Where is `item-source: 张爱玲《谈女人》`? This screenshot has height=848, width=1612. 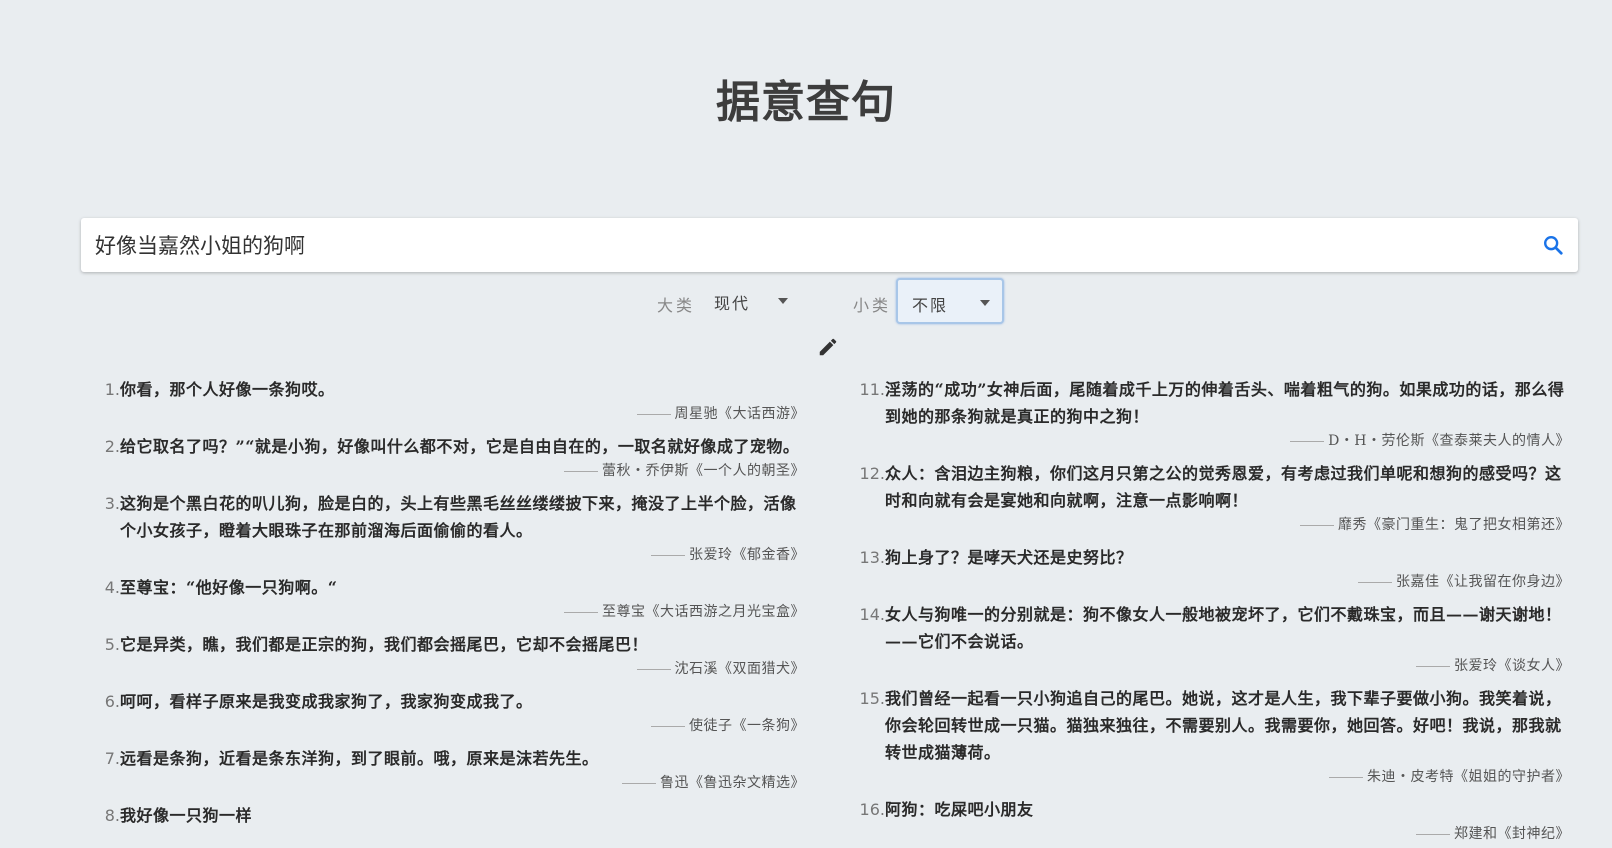 item-source: 张爱玲《谈女人》 is located at coordinates (1212, 666).